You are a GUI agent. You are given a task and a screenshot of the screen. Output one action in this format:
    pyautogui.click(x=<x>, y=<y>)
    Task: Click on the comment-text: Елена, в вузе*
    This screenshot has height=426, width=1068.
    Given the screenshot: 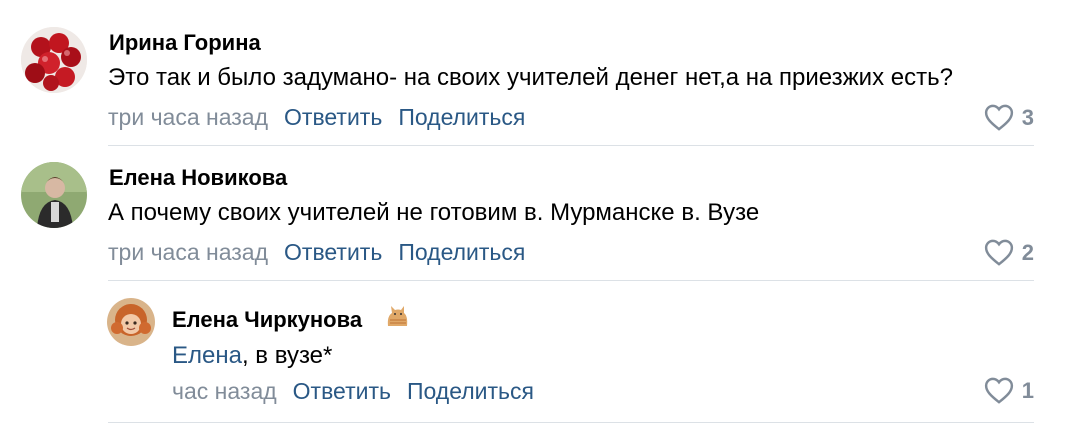 What is the action you would take?
    pyautogui.click(x=252, y=356)
    